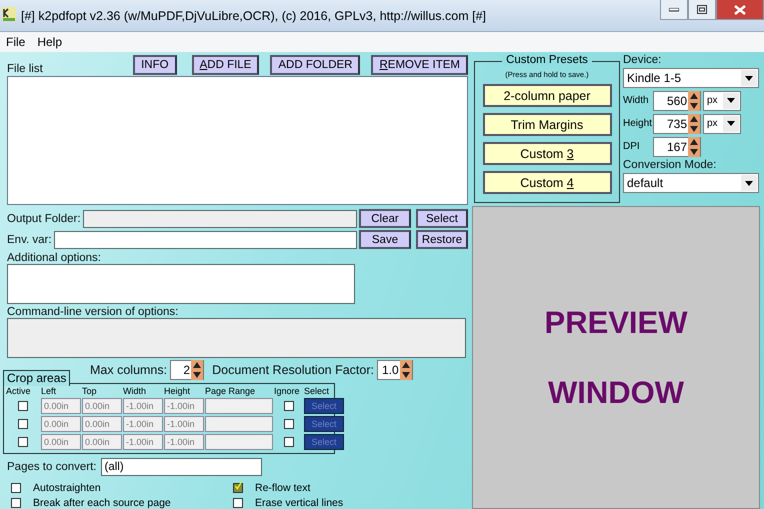 This screenshot has width=764, height=509. Describe the element at coordinates (299, 503) in the screenshot. I see `checkbox-label: Erase vertical lines` at that location.